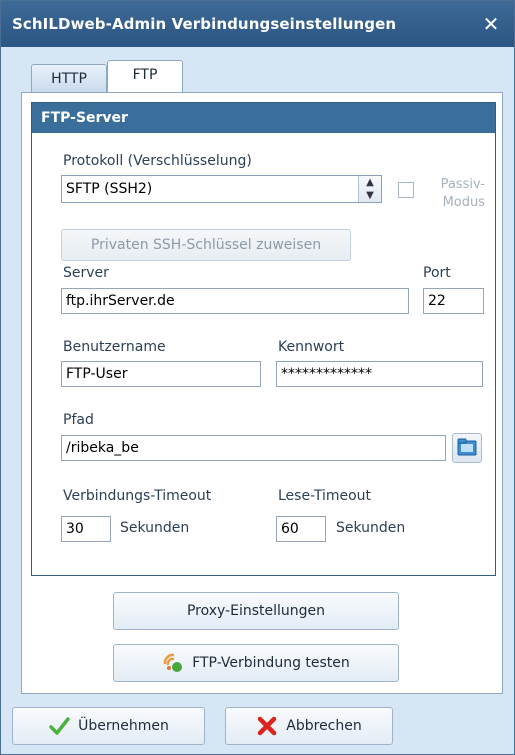  What do you see at coordinates (491, 24) in the screenshot?
I see `close-icon: ✕` at bounding box center [491, 24].